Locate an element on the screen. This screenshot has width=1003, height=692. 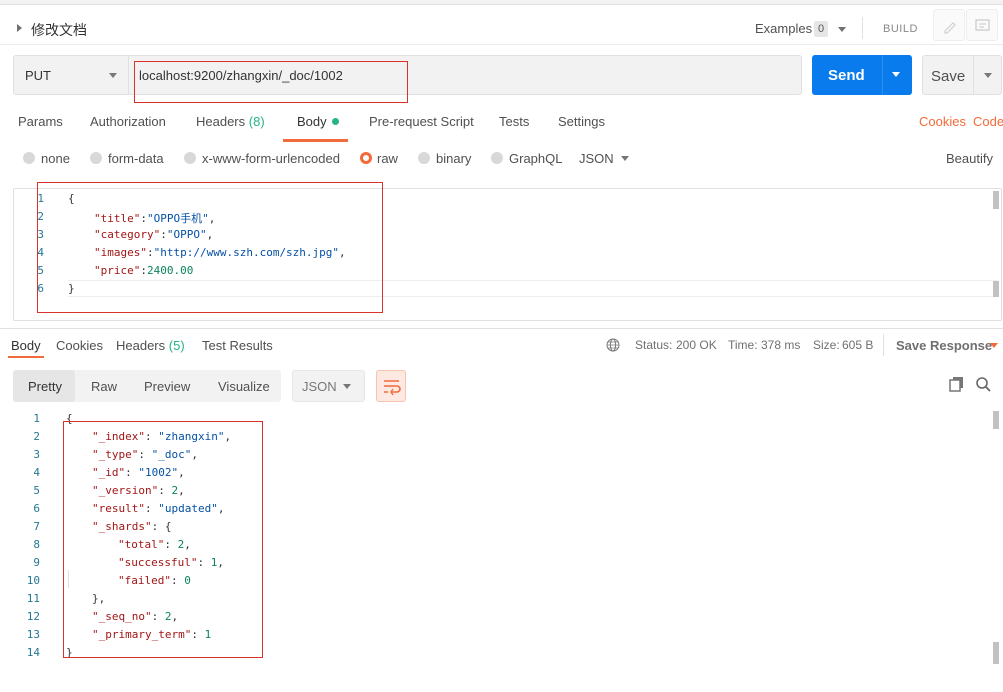
request-name: 修改文档 is located at coordinates (59, 30).